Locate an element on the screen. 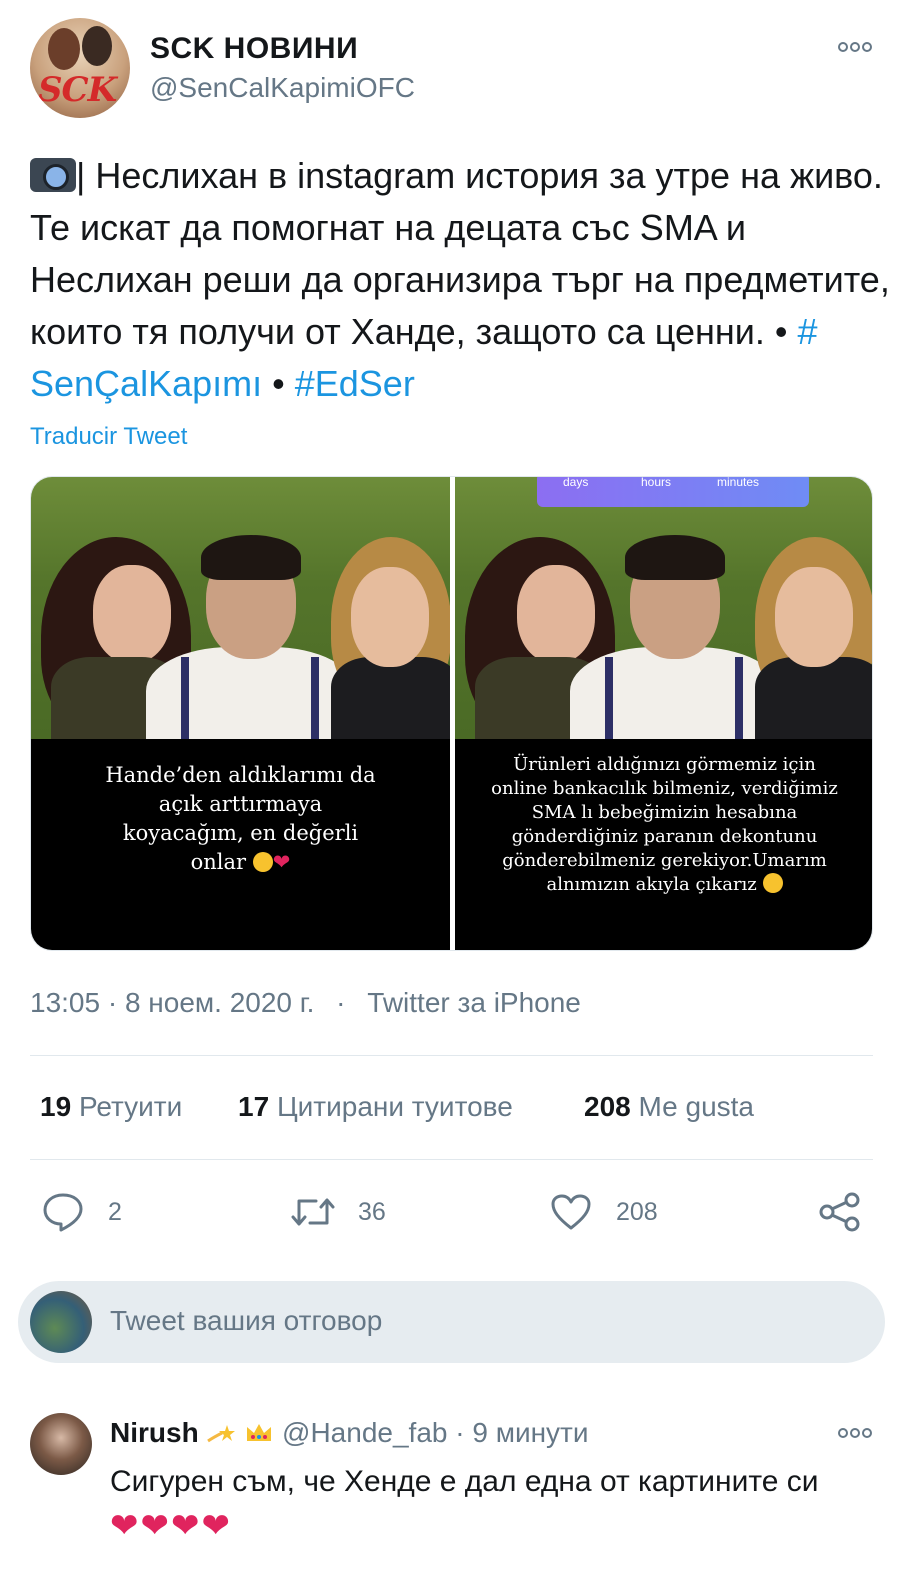 Image resolution: width=919 pixels, height=1595 pixels. reply-author-name: Nirush is located at coordinates (154, 1432).